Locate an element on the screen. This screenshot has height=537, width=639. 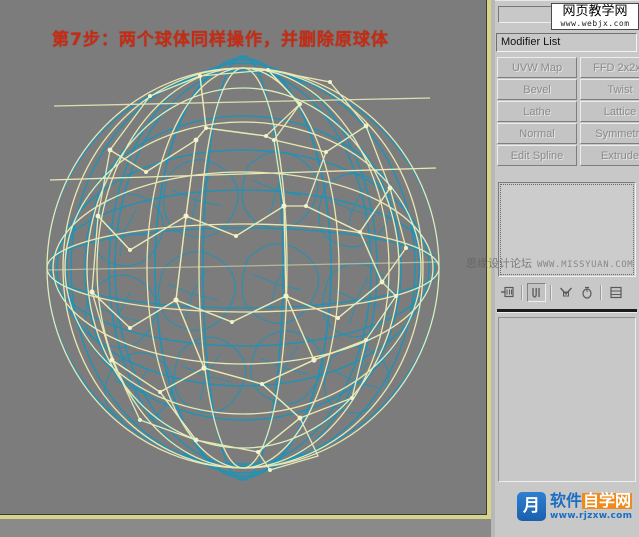
pin-stack-glyph is located at coordinates (507, 291).